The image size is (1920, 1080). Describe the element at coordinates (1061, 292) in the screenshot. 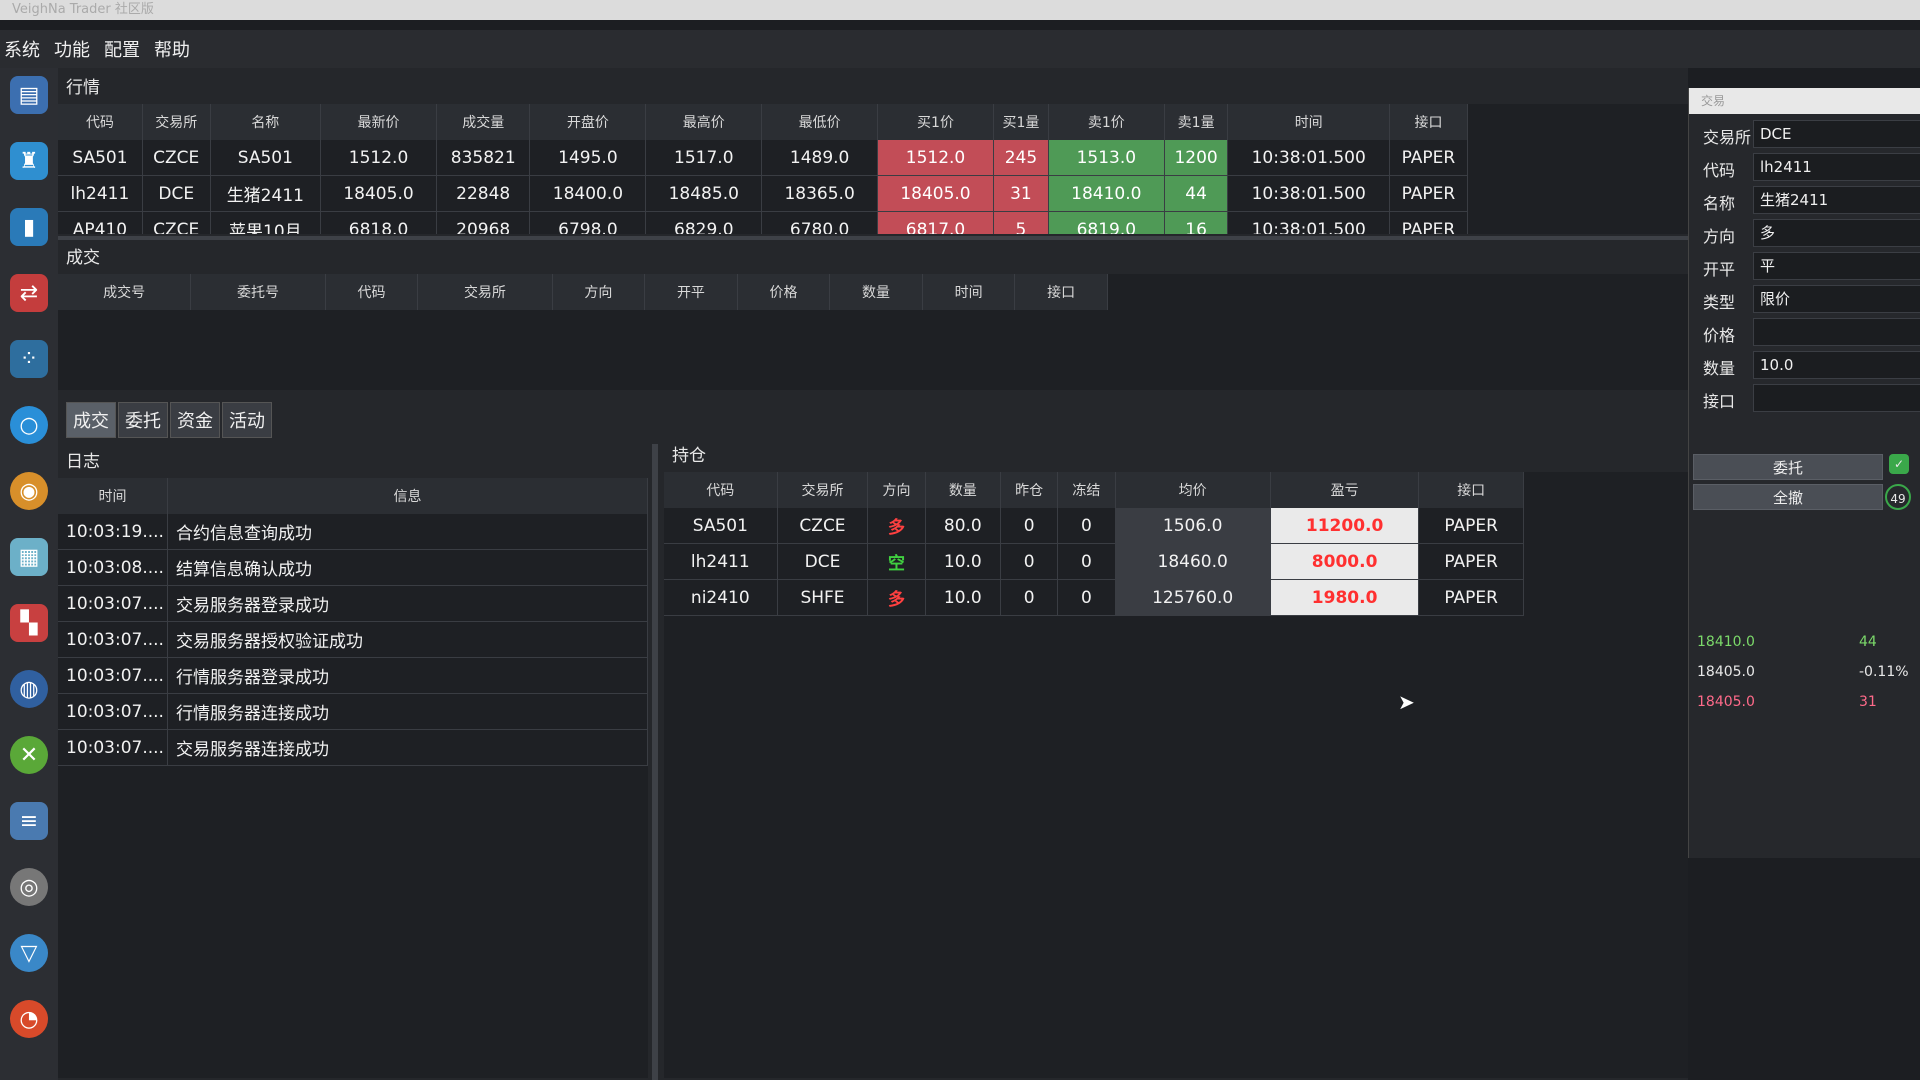

I see `trades-col-header: 接口` at that location.